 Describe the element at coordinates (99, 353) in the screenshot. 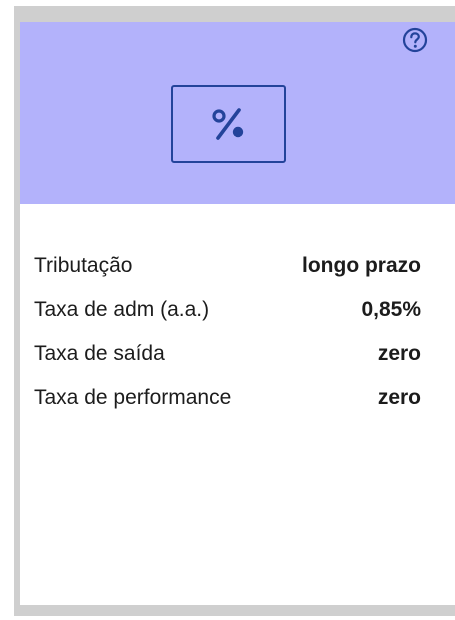

I see `detail-label: Taxa de saída` at that location.